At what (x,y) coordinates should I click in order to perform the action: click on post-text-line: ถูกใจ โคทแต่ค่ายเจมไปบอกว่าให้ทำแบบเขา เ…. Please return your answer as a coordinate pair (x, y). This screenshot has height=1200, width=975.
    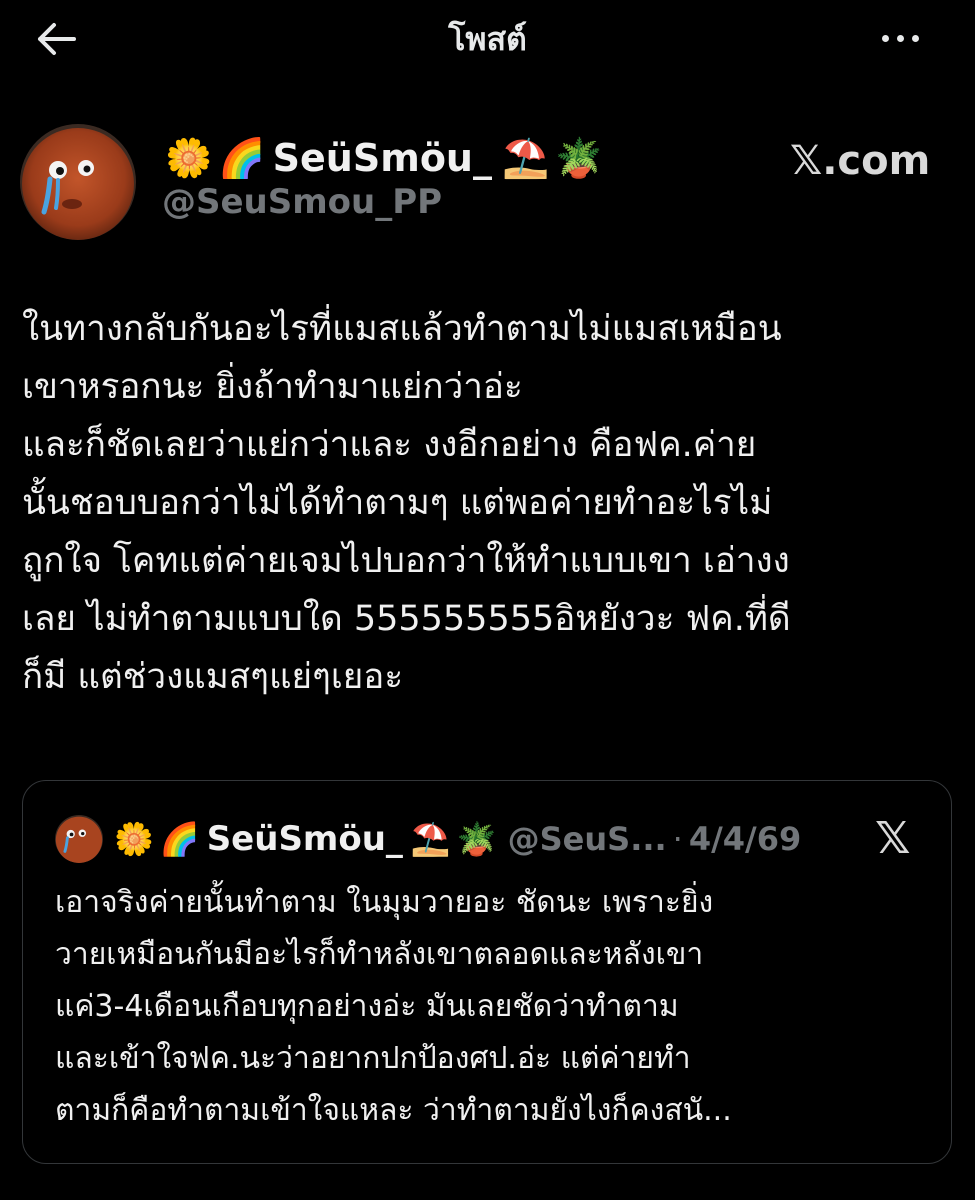
    Looking at the image, I should click on (406, 561).